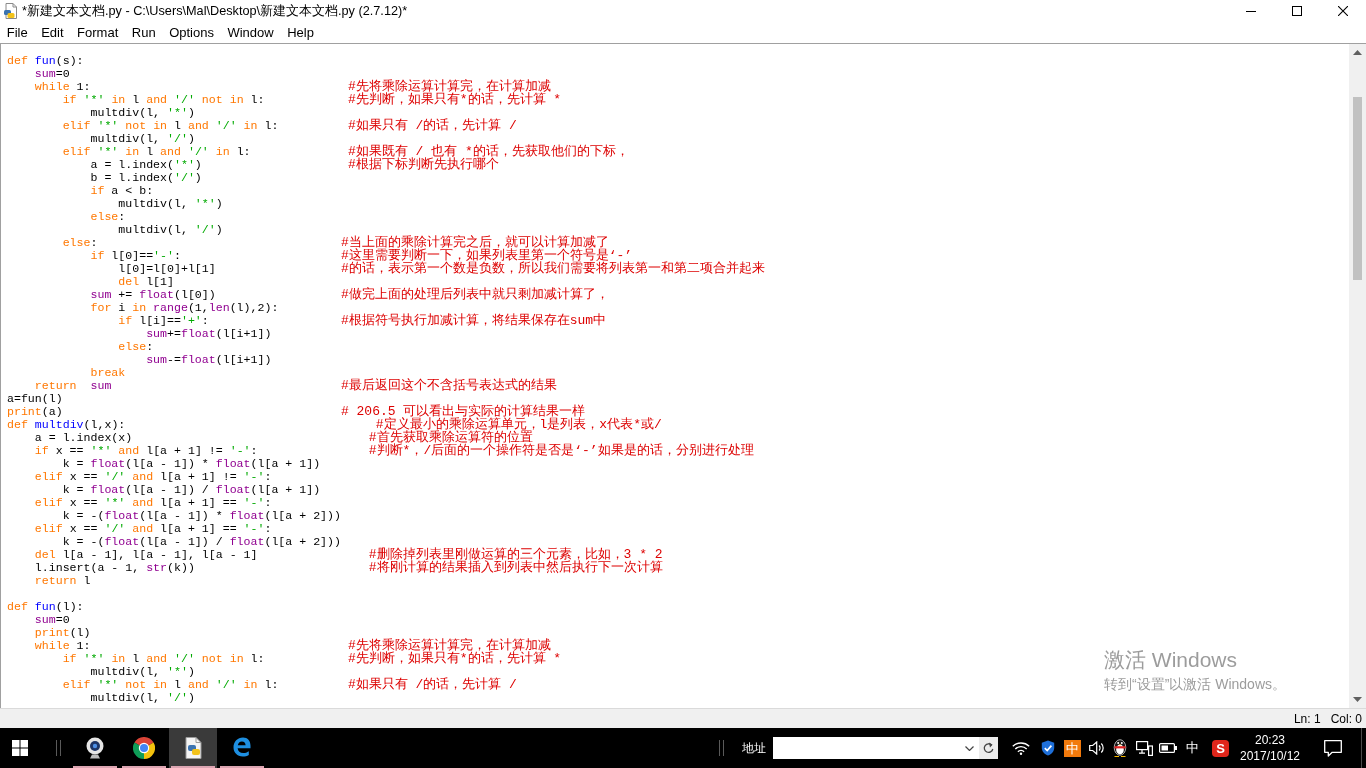 Image resolution: width=1366 pixels, height=768 pixels. I want to click on code-line: def fun(l):, so click(45, 606).